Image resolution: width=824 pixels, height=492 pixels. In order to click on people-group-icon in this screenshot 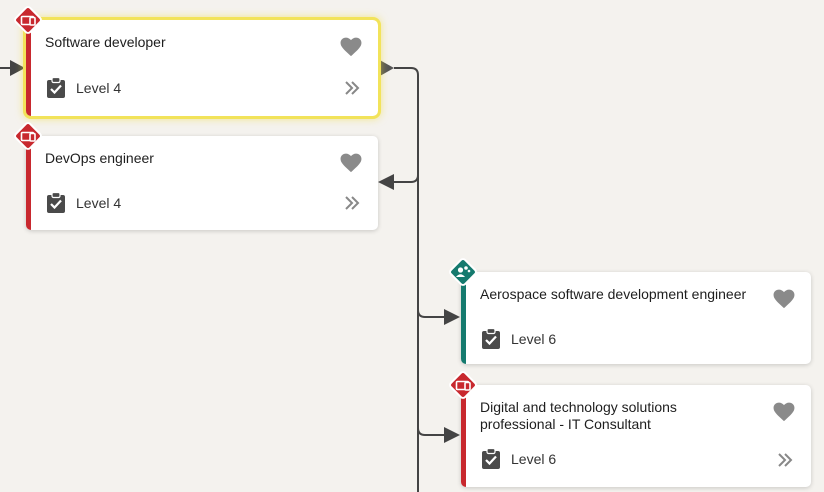, I will do `click(463, 272)`.